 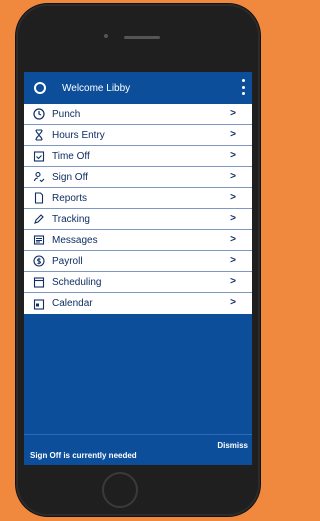 I want to click on app-logo-icon, so click(x=40, y=88).